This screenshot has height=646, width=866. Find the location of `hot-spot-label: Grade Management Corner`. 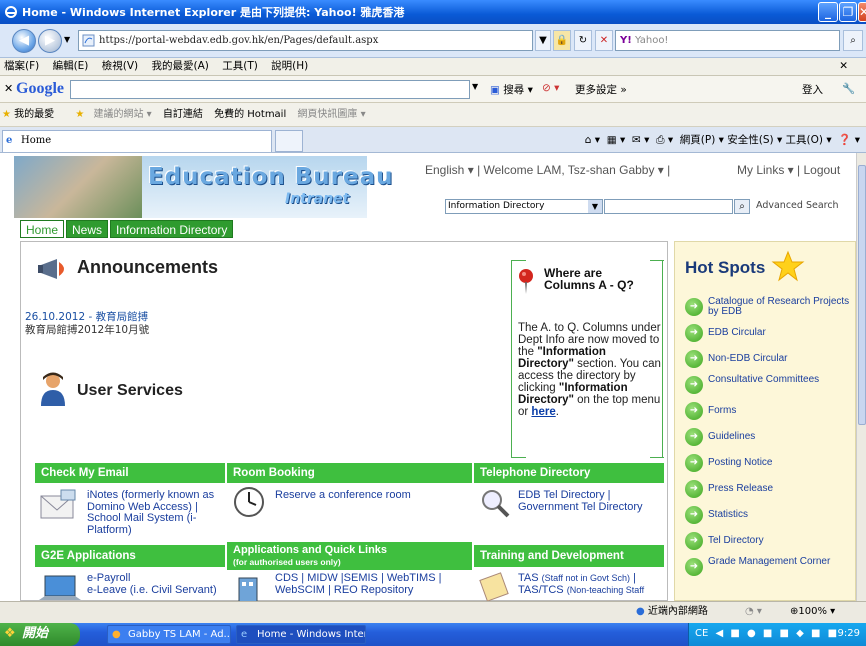

hot-spot-label: Grade Management Corner is located at coordinates (769, 561).